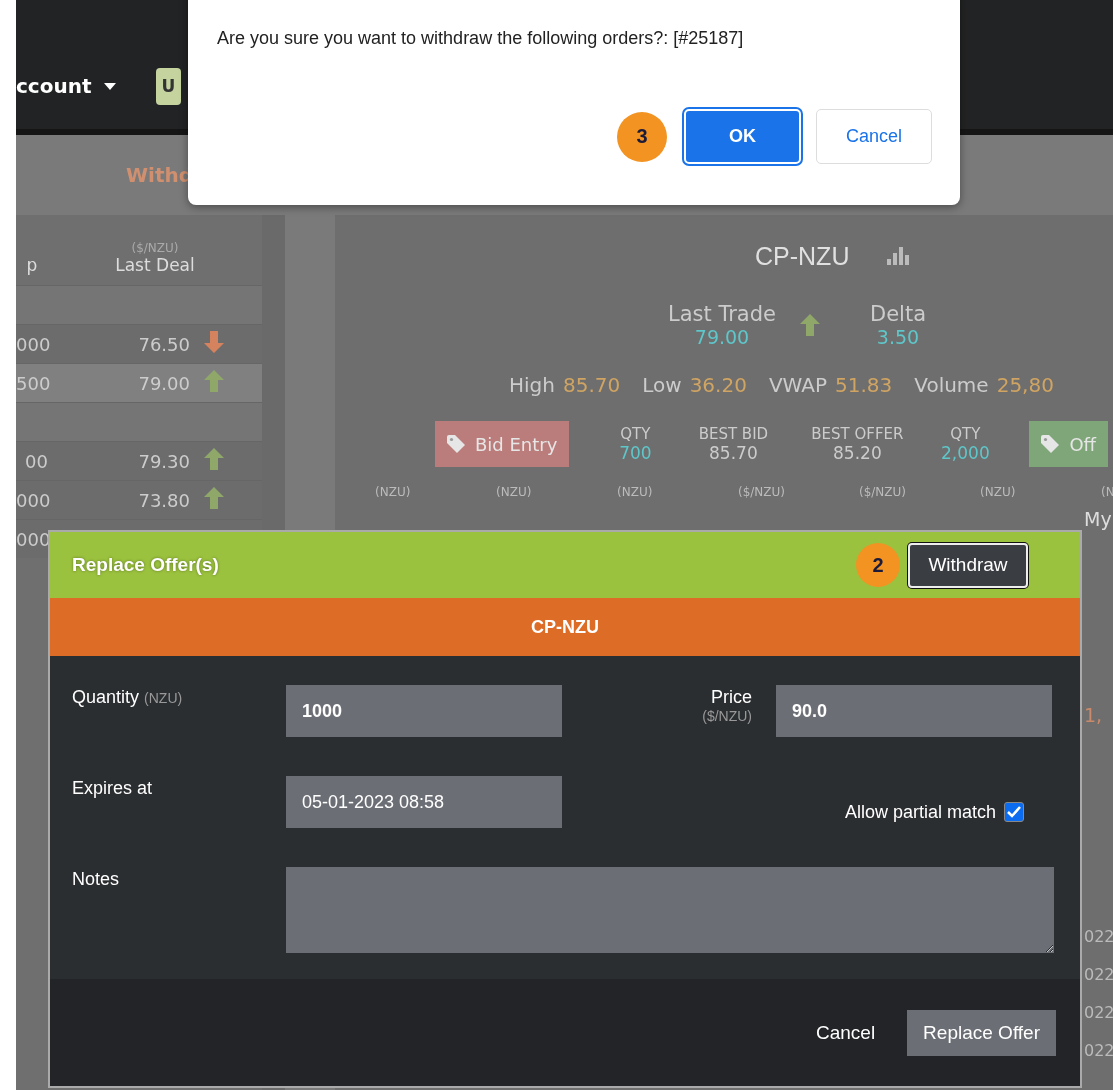 The height and width of the screenshot is (1090, 1113). What do you see at coordinates (32, 265) in the screenshot?
I see `column-header: p` at bounding box center [32, 265].